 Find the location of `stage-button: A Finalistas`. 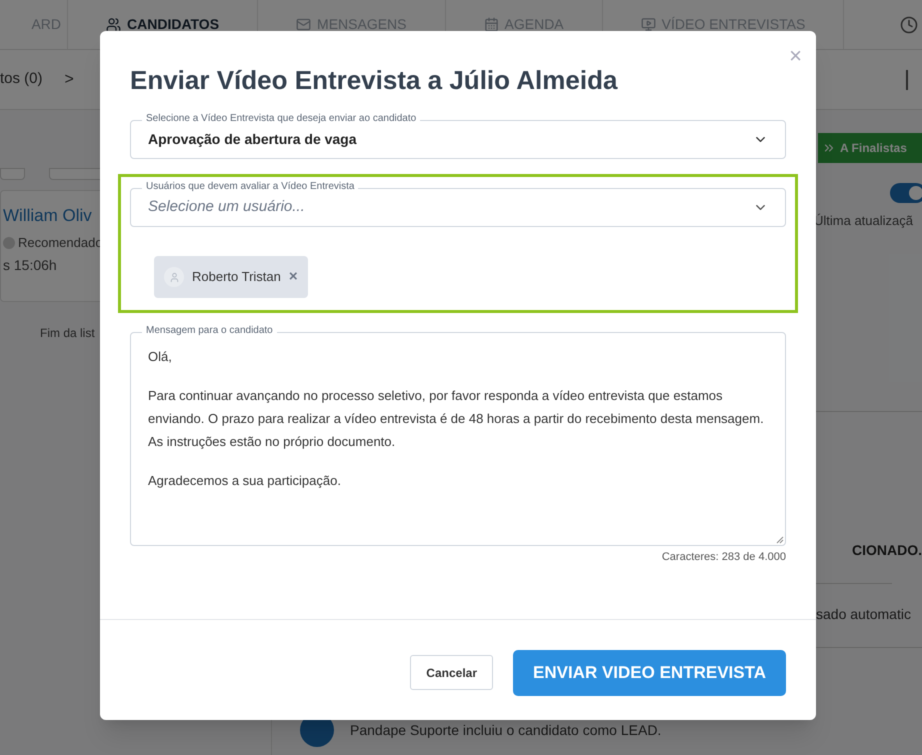

stage-button: A Finalistas is located at coordinates (870, 148).